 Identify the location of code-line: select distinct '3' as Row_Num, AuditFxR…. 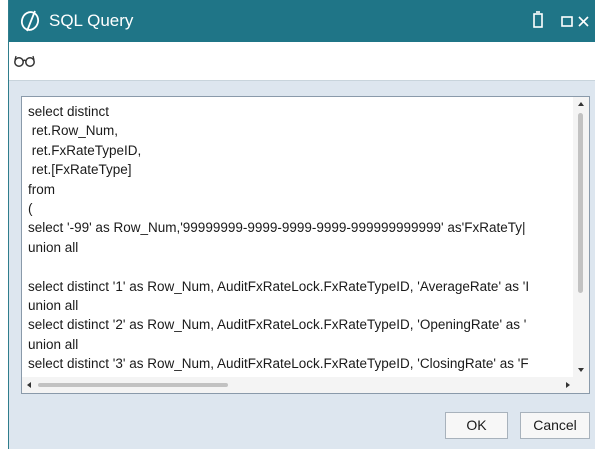
(278, 364).